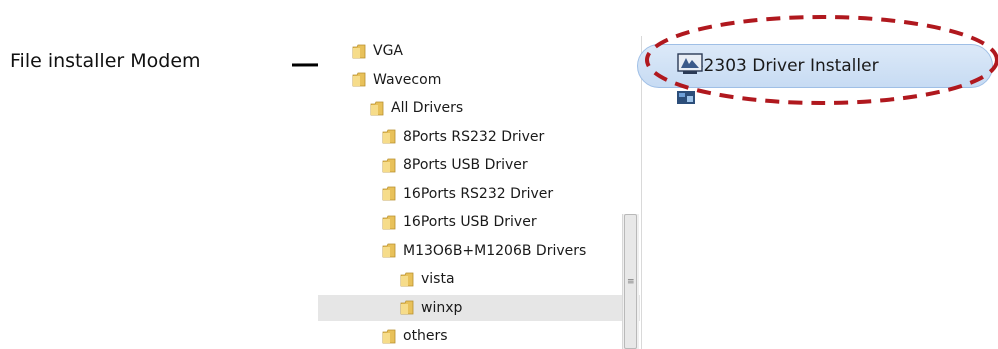 The image size is (998, 349). What do you see at coordinates (407, 79) in the screenshot?
I see `tree-item-label: Wavecom` at bounding box center [407, 79].